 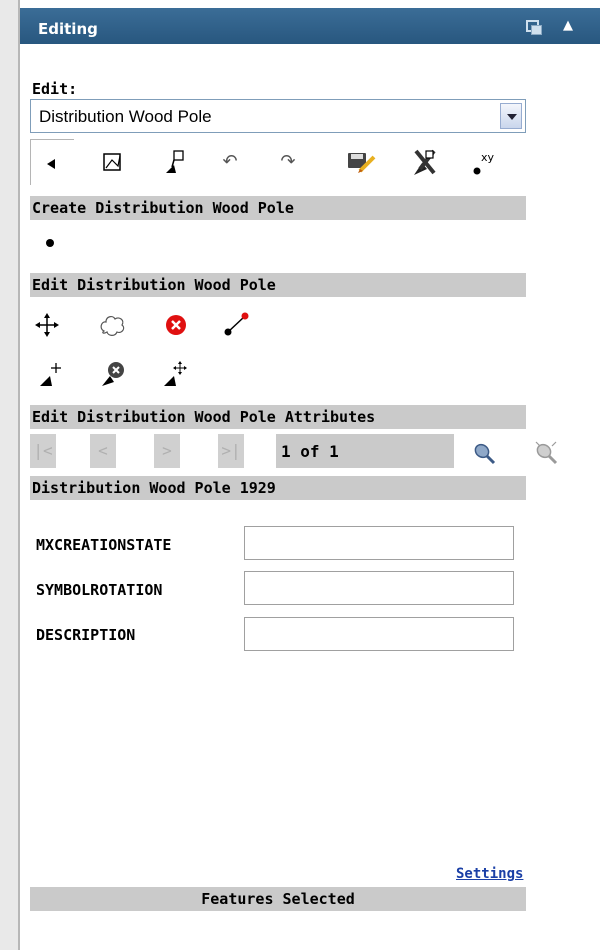 What do you see at coordinates (489, 874) in the screenshot?
I see `settings-link: Settings` at bounding box center [489, 874].